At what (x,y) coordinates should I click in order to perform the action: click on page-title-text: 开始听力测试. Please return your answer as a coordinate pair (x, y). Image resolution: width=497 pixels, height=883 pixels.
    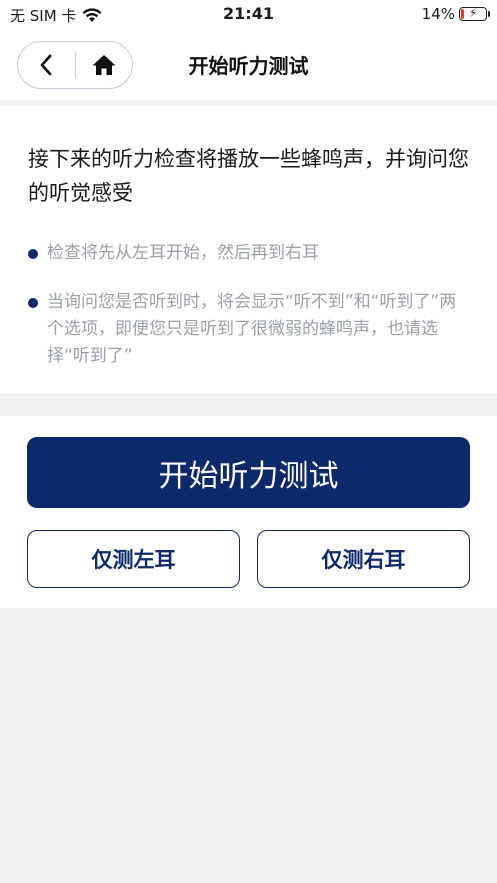
    Looking at the image, I should click on (248, 66).